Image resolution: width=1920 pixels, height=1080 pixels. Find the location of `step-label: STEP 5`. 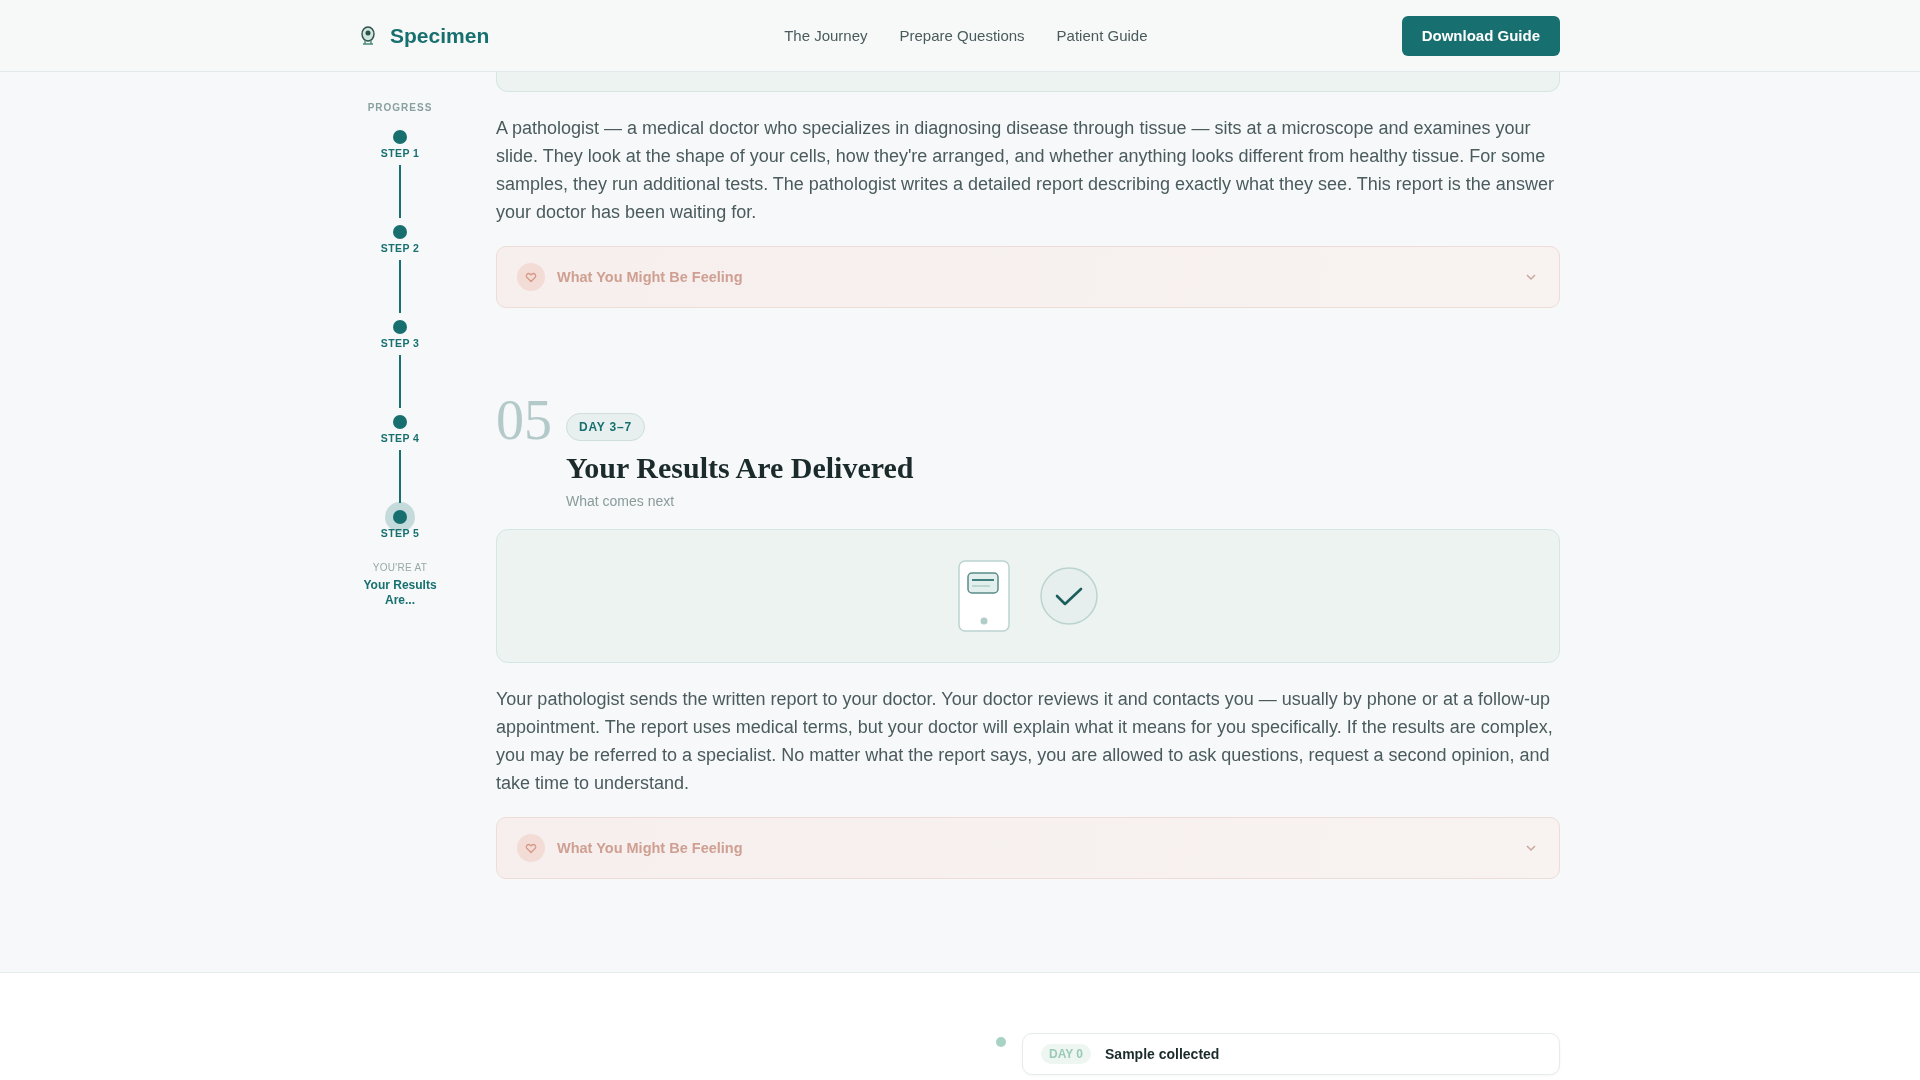

step-label: STEP 5 is located at coordinates (400, 533).